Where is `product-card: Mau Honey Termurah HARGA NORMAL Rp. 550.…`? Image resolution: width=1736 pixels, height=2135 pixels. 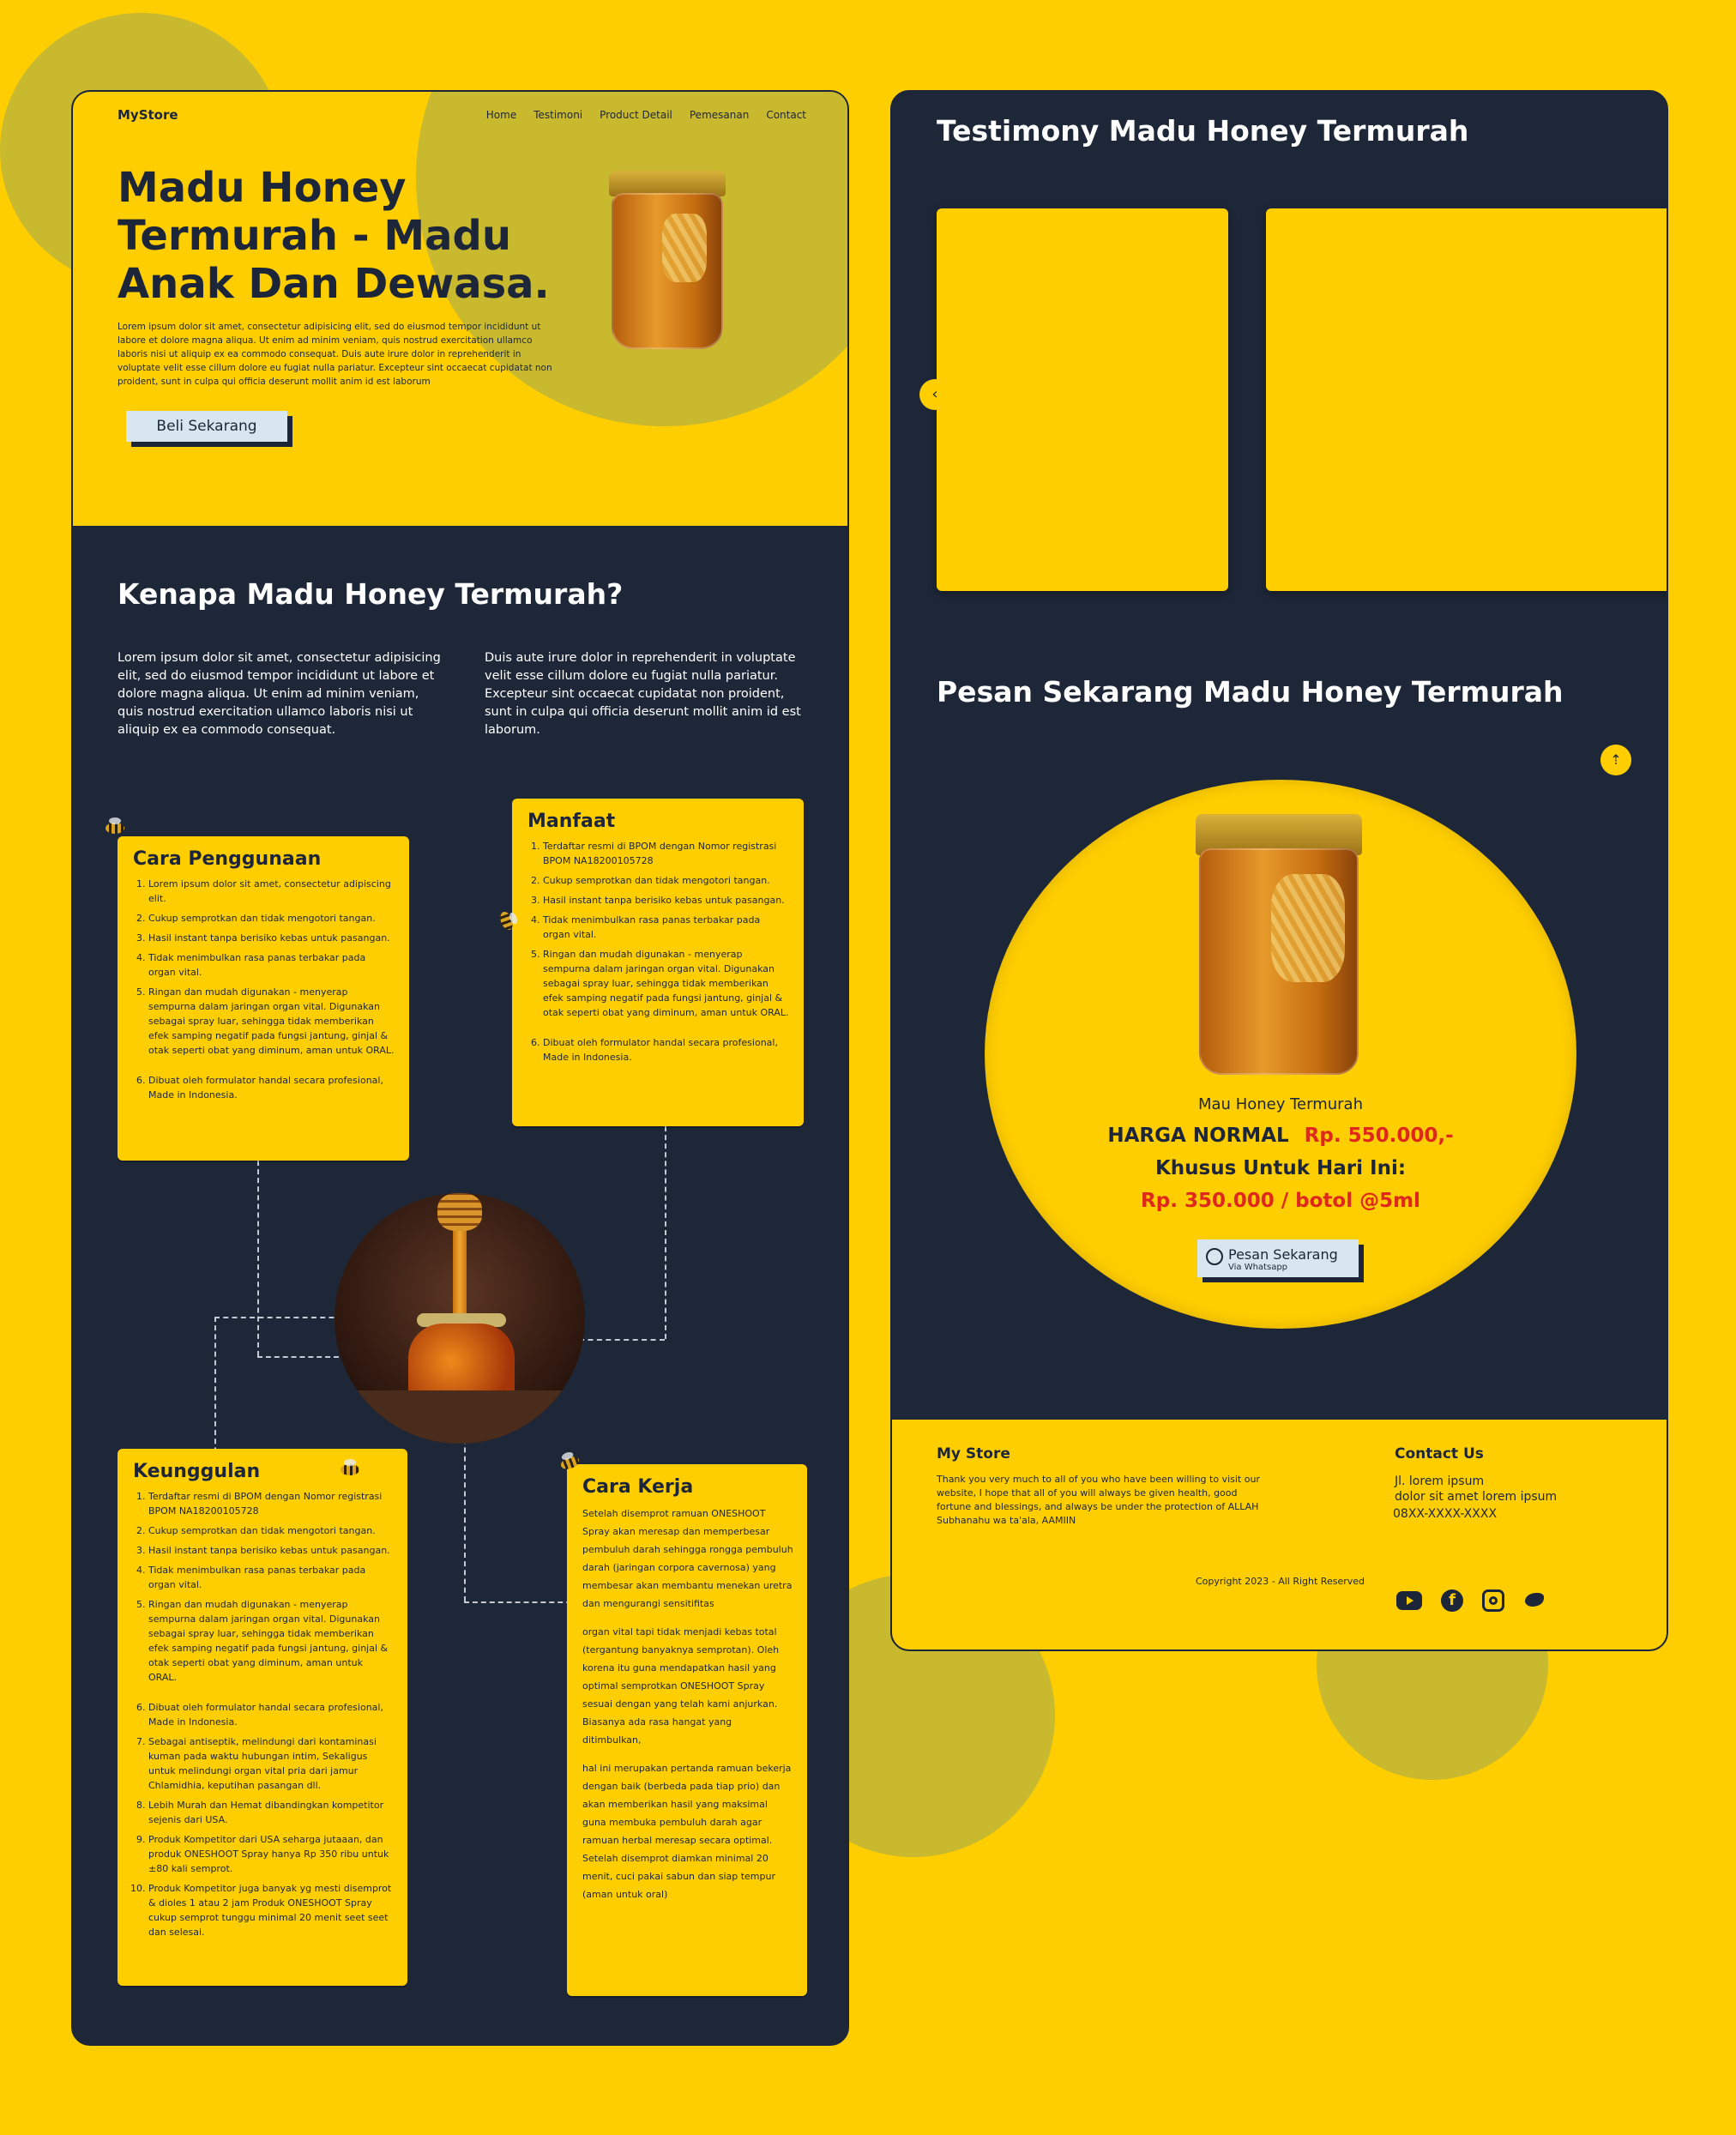
product-card: Mau Honey Termurah HARGA NORMAL Rp. 550.… is located at coordinates (1280, 1055).